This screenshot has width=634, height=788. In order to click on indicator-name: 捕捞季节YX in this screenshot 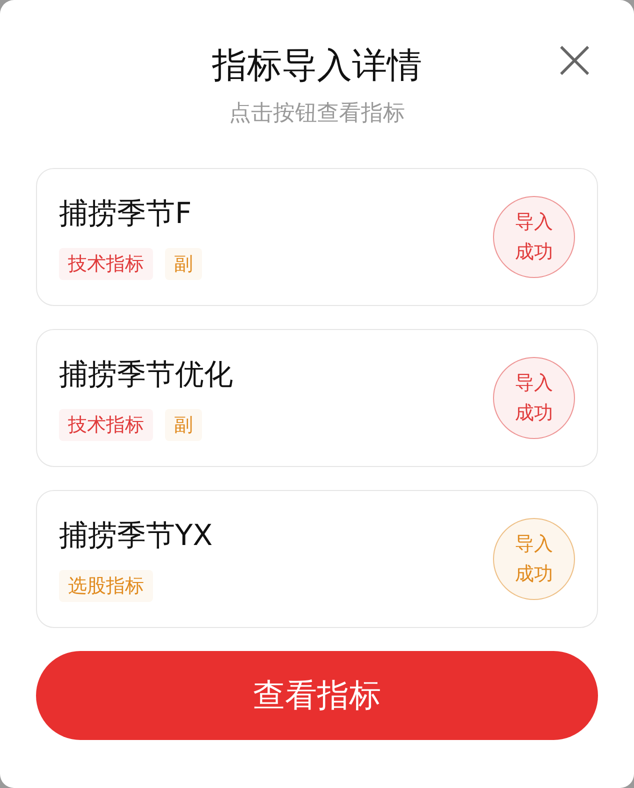, I will do `click(136, 535)`.